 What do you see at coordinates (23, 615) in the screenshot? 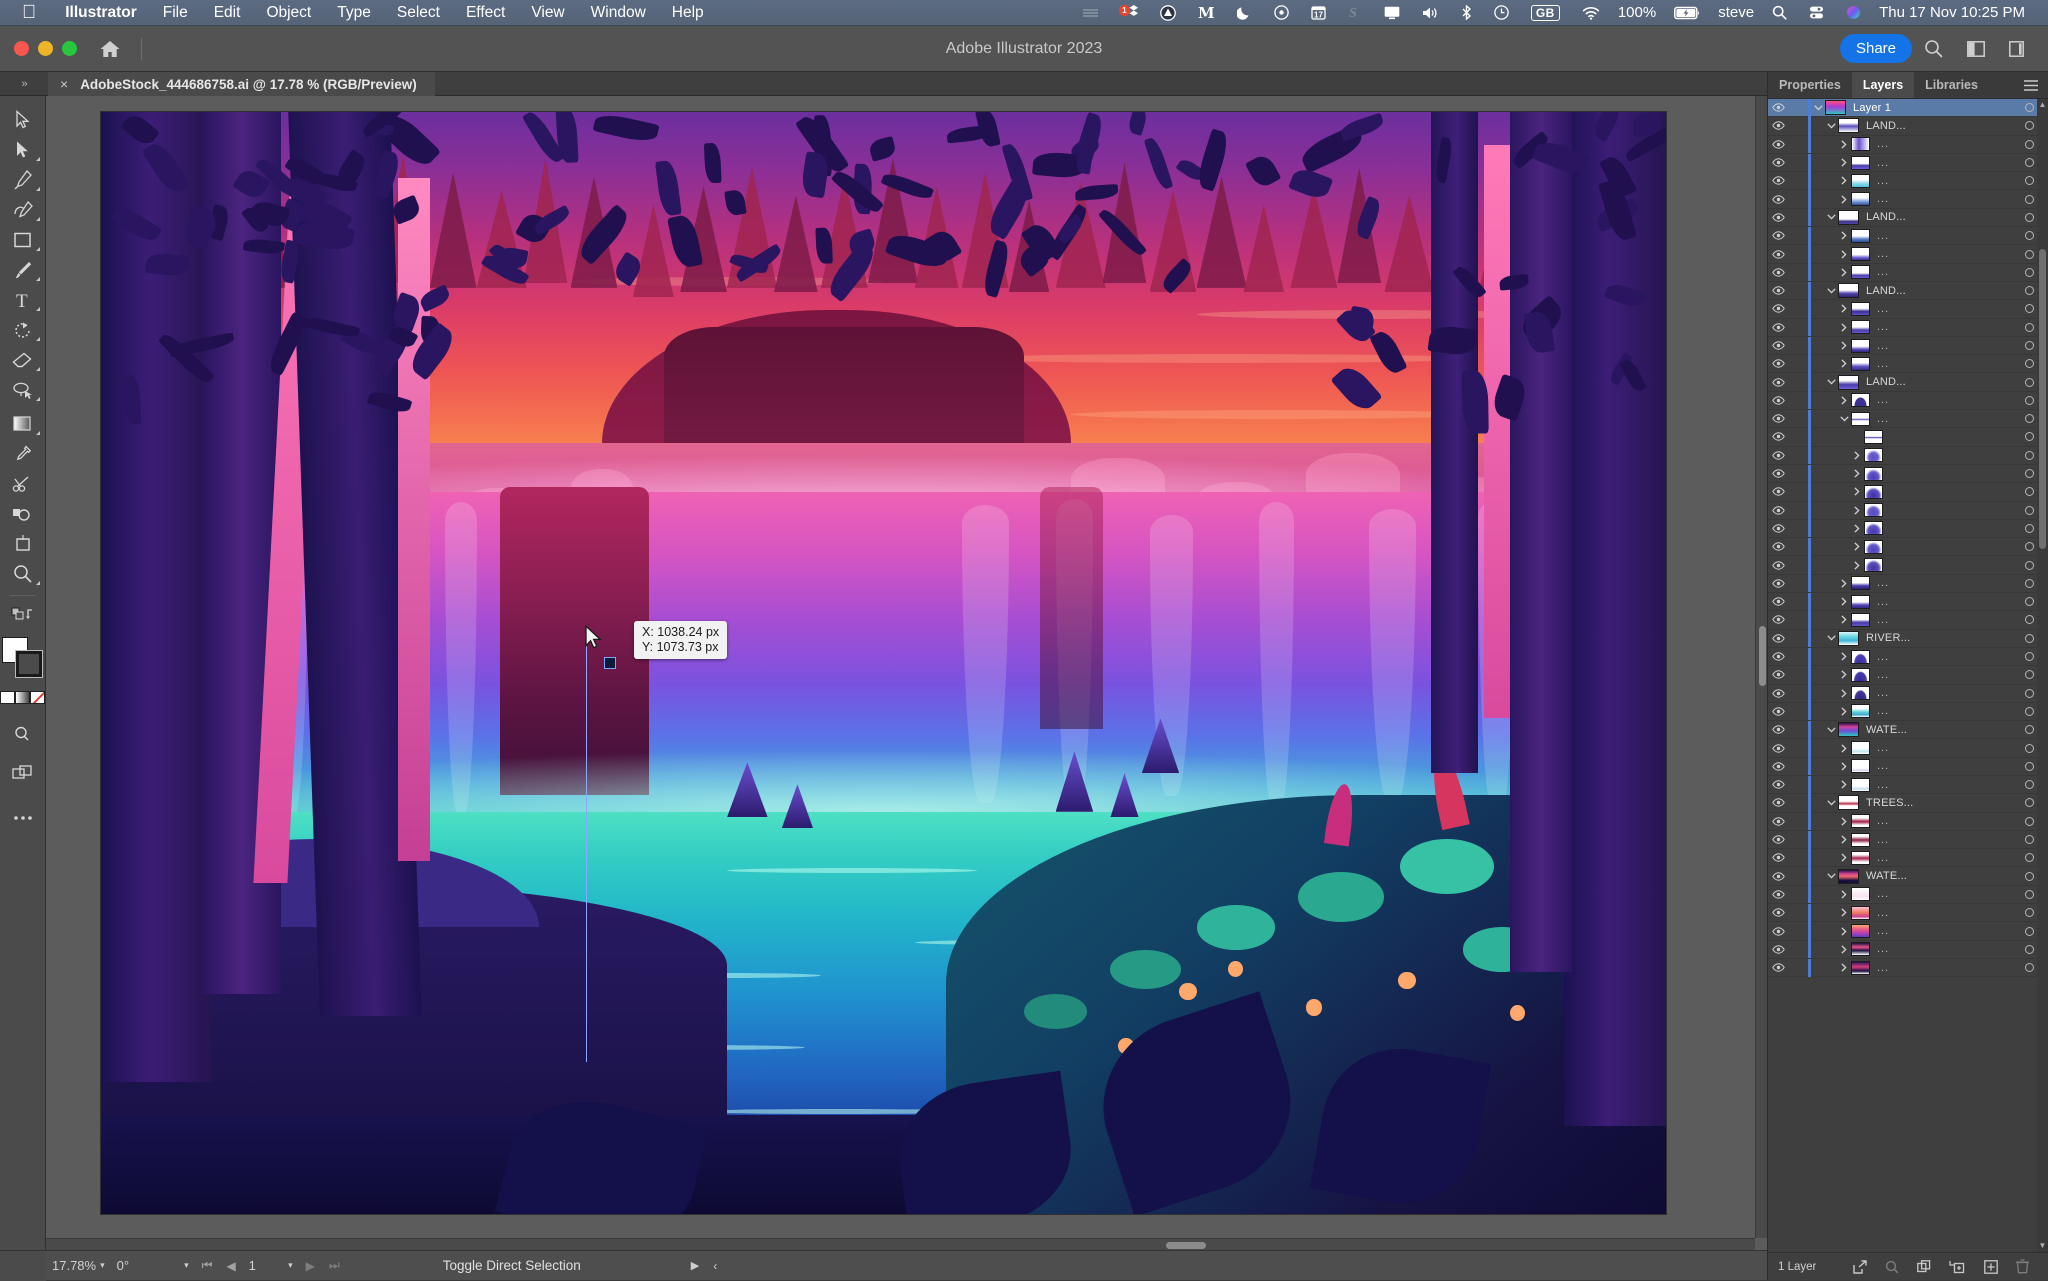
I see `swap-fill-stroke-icon` at bounding box center [23, 615].